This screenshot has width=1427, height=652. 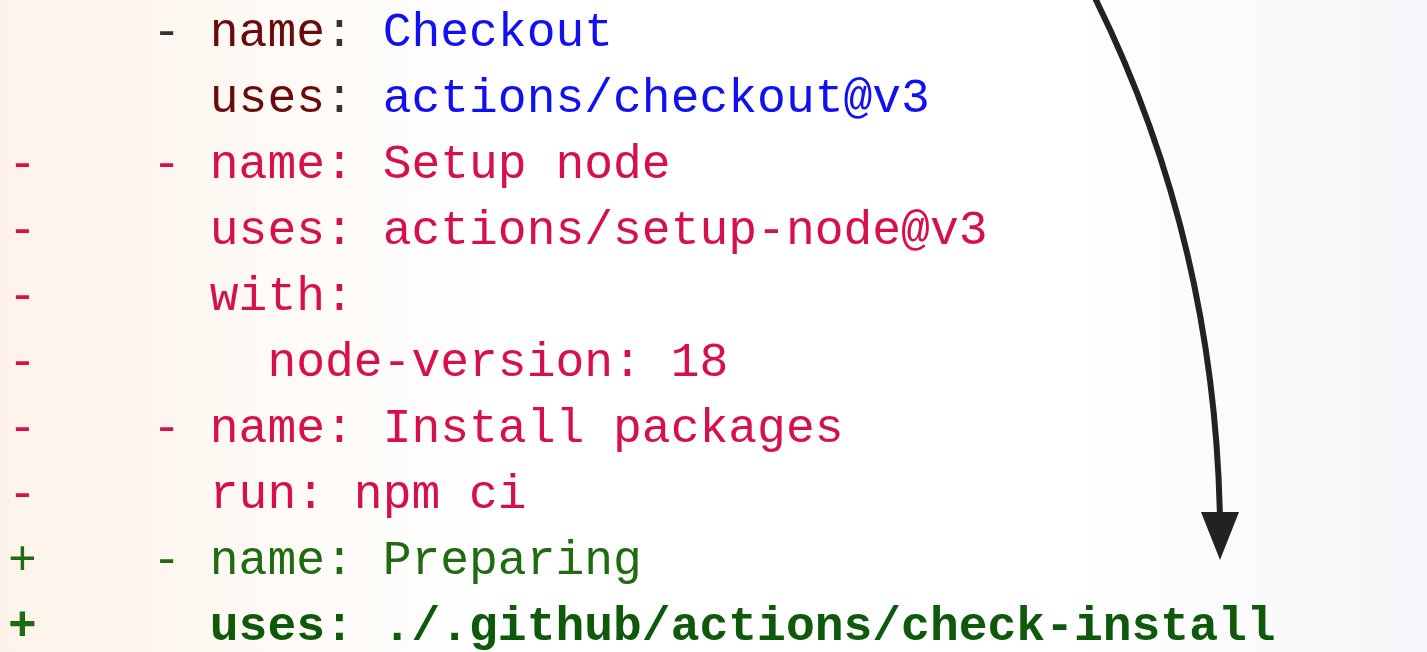 What do you see at coordinates (396, 561) in the screenshot?
I see `code-line: - name: Preparing` at bounding box center [396, 561].